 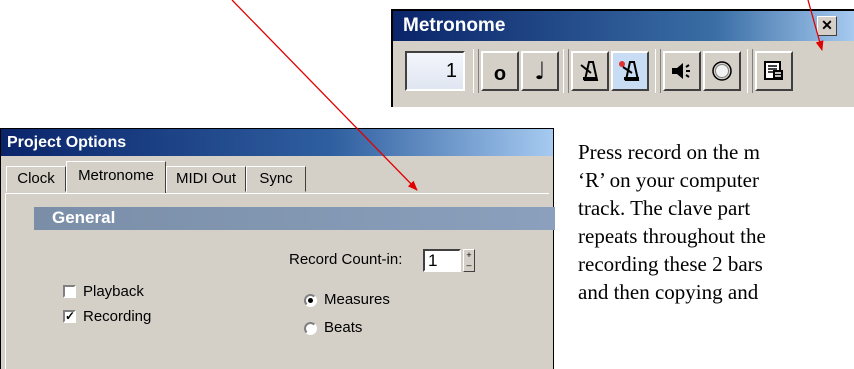 What do you see at coordinates (827, 26) in the screenshot?
I see `close-icon: ✕` at bounding box center [827, 26].